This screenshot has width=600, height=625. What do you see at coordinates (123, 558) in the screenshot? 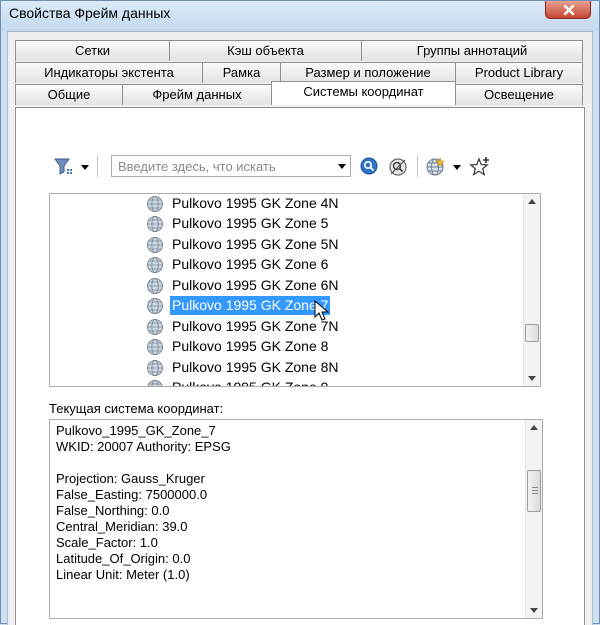
I see `detail-line: Latitude_Of_Origin: 0.0` at bounding box center [123, 558].